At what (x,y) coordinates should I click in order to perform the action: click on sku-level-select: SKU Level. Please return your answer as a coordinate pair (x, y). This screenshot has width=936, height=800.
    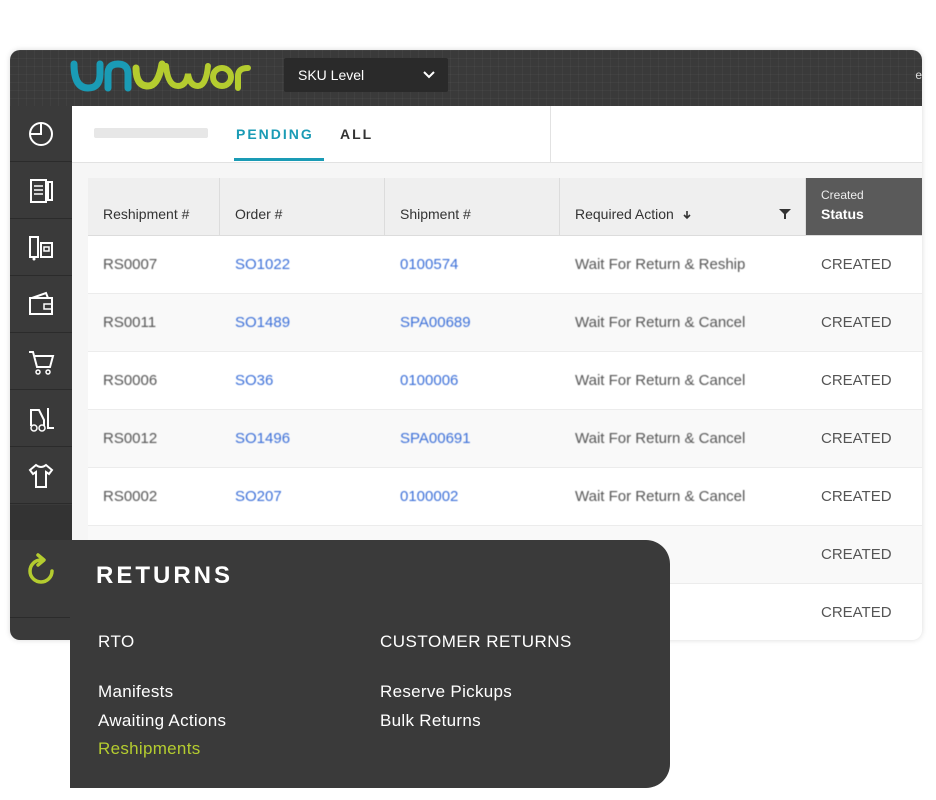
    Looking at the image, I should click on (366, 75).